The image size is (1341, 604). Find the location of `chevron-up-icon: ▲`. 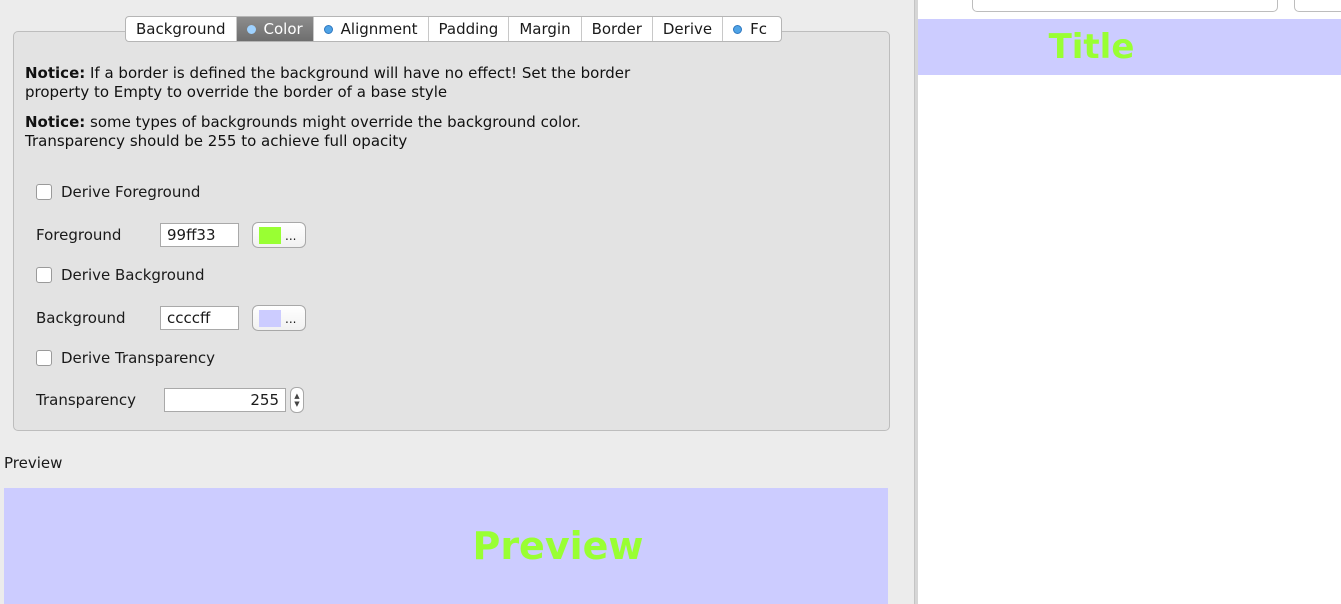

chevron-up-icon: ▲ is located at coordinates (296, 396).